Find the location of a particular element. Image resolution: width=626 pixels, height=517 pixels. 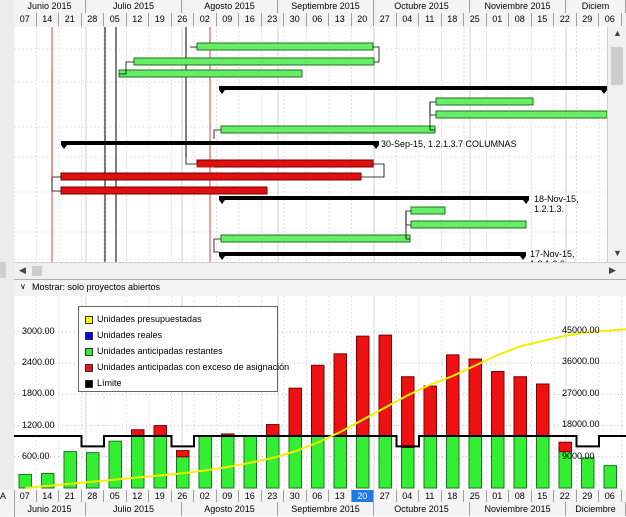

legend-label: Unidades reales is located at coordinates (130, 335).